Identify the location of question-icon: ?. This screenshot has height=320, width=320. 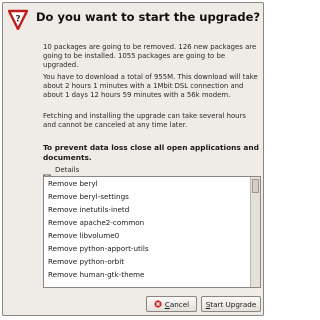
(18, 20).